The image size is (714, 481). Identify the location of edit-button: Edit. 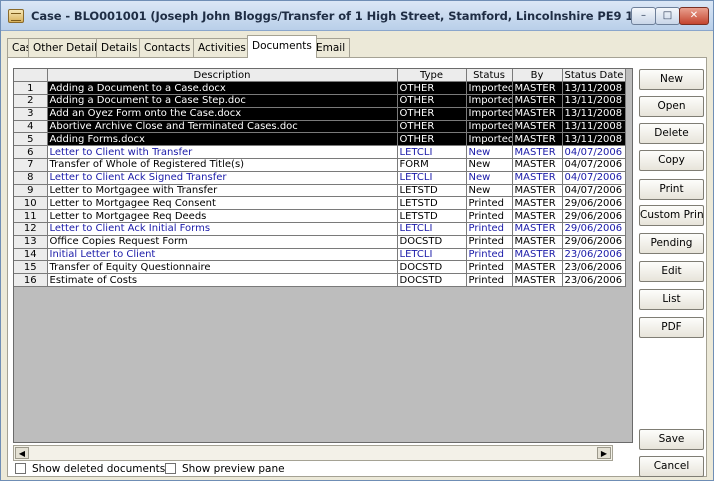
(671, 271).